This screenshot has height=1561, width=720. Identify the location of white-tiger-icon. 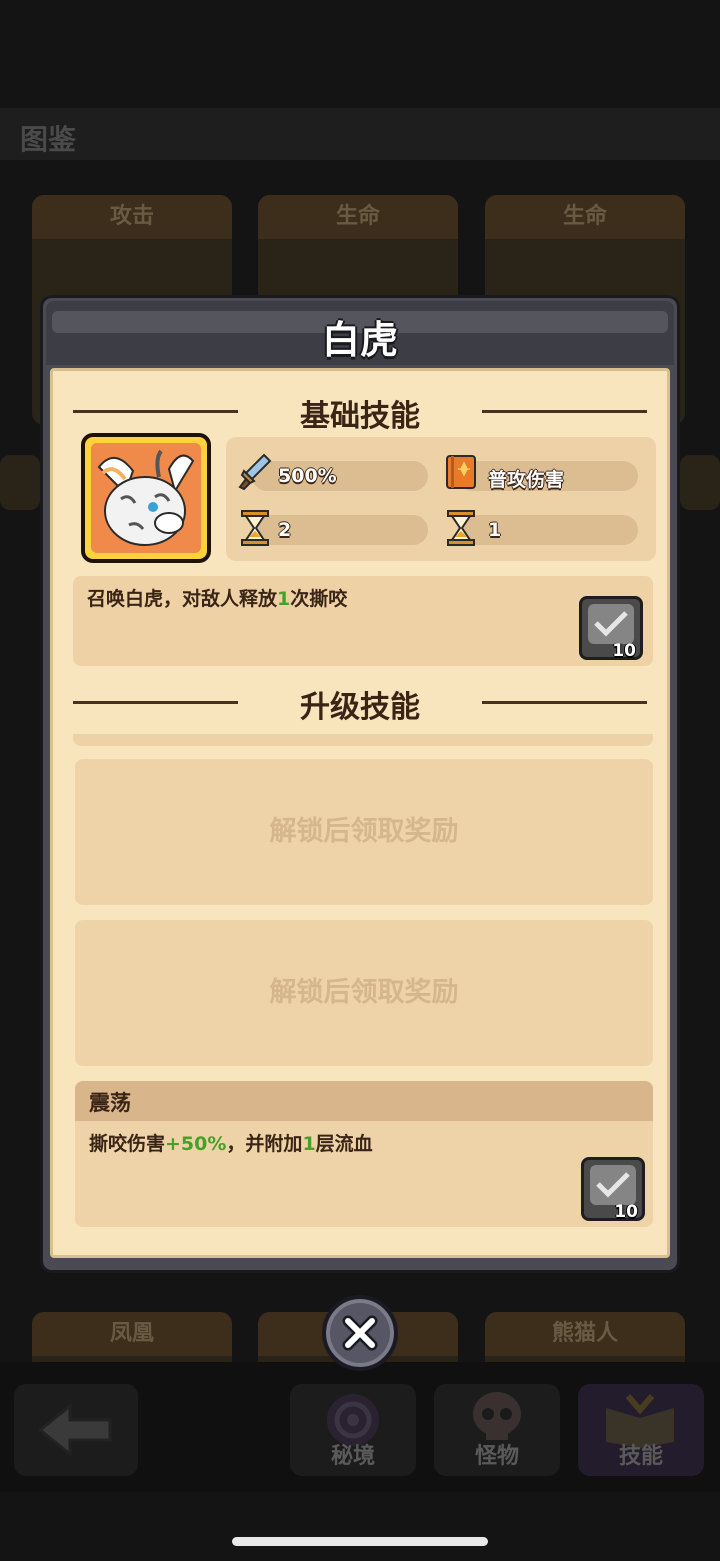
(146, 498).